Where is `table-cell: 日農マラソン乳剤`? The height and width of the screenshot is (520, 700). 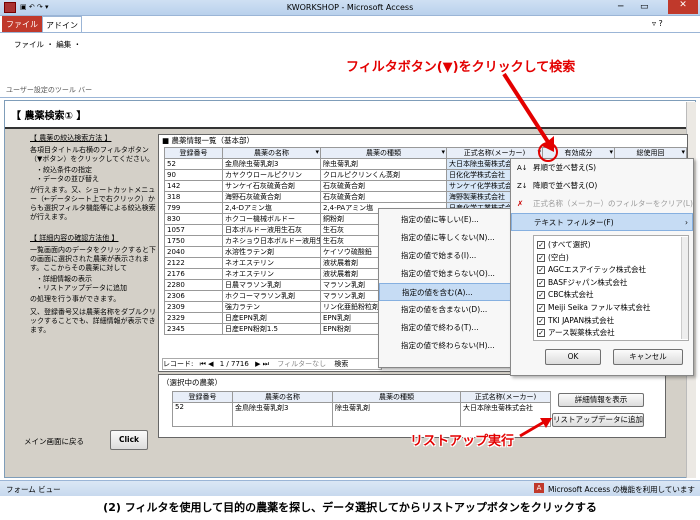 table-cell: 日農マラソン乳剤 is located at coordinates (271, 285).